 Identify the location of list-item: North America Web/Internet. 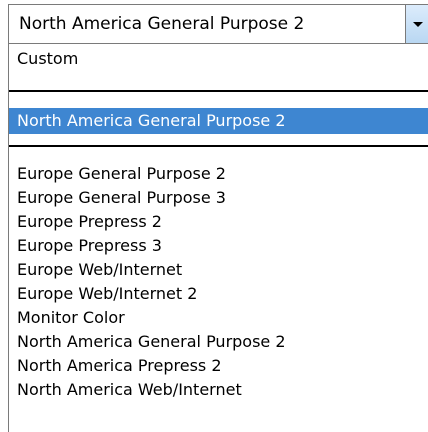
(218, 390).